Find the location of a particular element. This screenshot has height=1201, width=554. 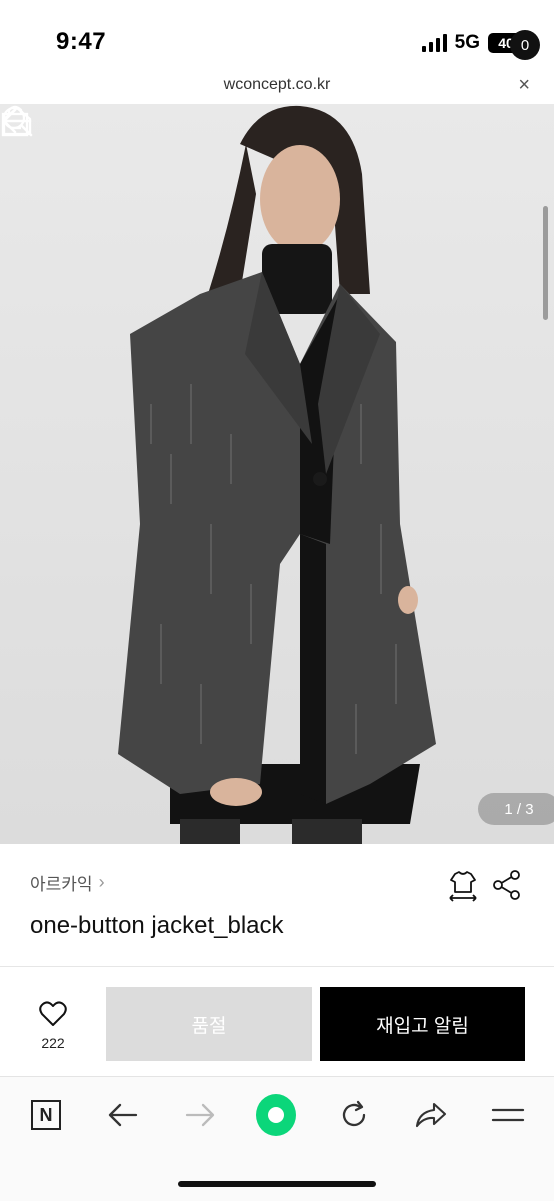

green-dot-button is located at coordinates (276, 1115).